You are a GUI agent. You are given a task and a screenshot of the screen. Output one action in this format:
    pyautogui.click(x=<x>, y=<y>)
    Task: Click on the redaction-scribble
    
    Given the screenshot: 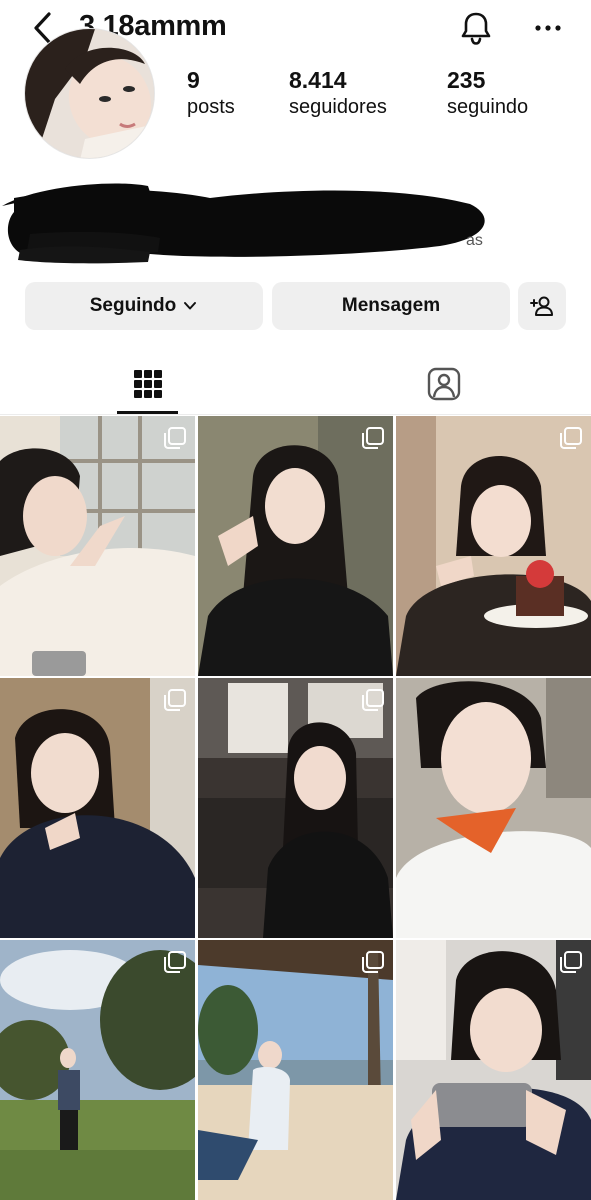 What is the action you would take?
    pyautogui.click(x=243, y=223)
    